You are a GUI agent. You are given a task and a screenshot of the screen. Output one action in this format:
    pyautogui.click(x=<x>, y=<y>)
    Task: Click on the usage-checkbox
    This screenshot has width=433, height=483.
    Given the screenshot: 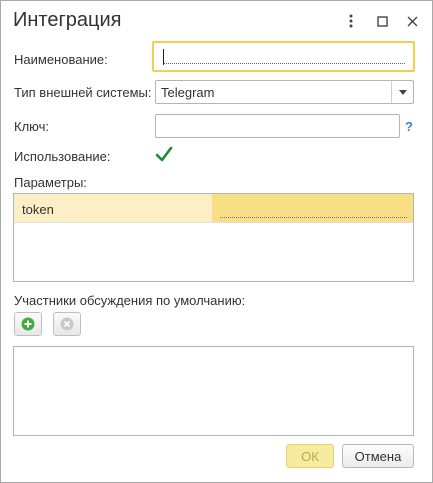 What is the action you would take?
    pyautogui.click(x=164, y=155)
    